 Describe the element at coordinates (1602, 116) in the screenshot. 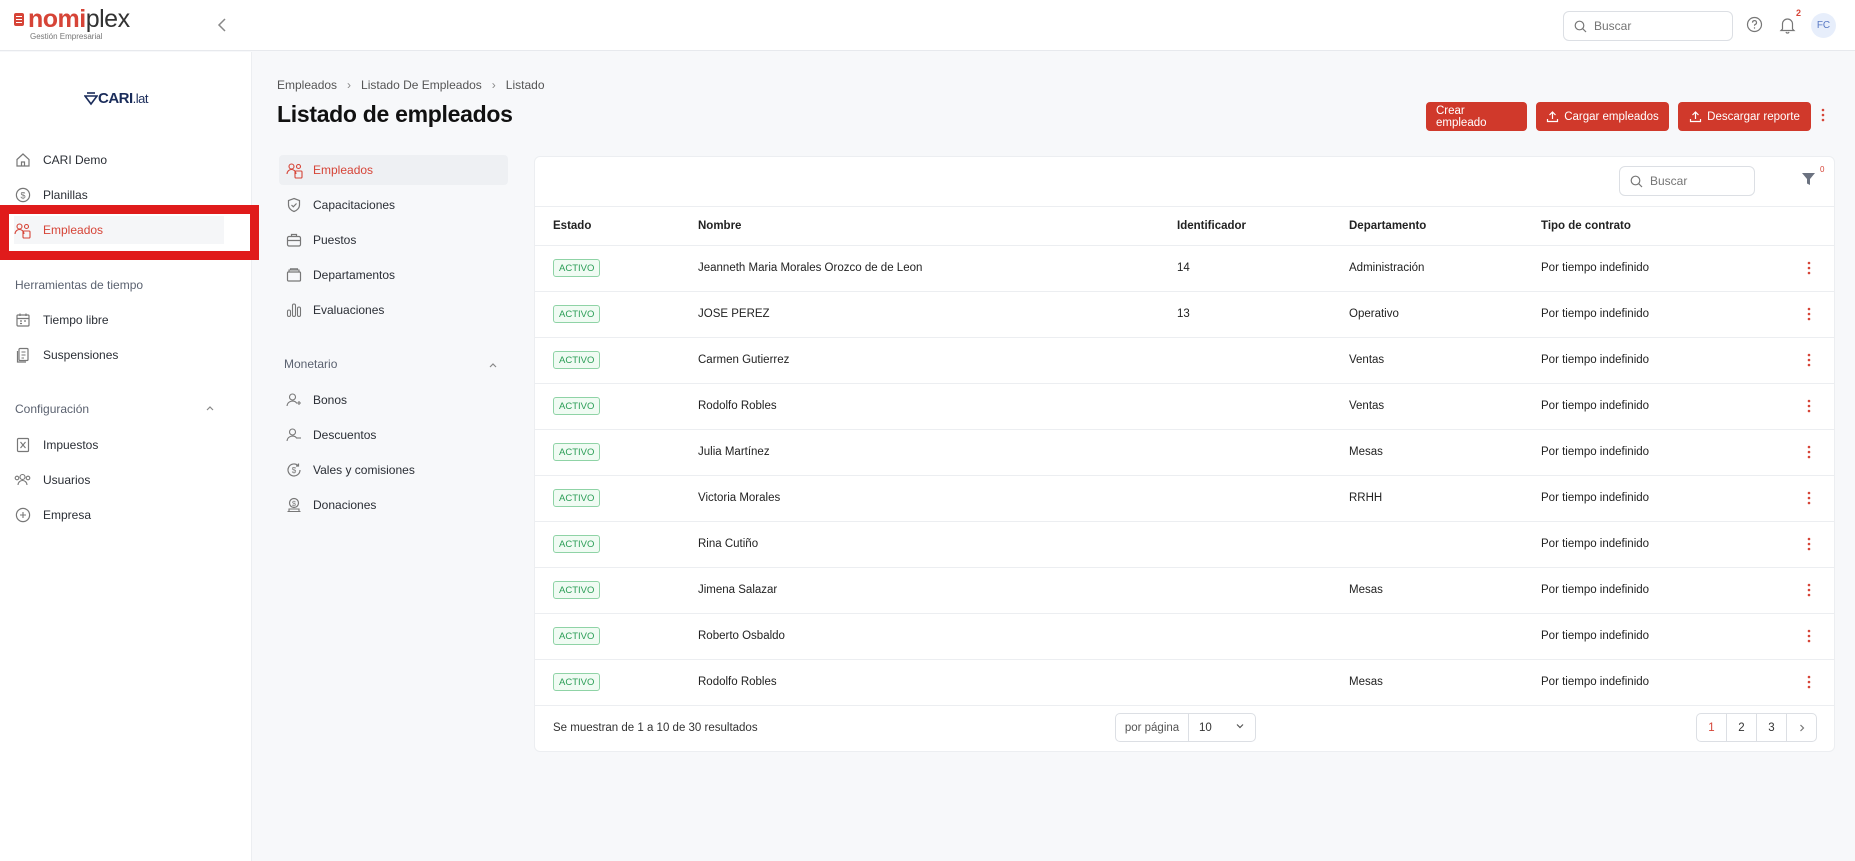

I see `upload-employees-button: Cargar empleados` at that location.